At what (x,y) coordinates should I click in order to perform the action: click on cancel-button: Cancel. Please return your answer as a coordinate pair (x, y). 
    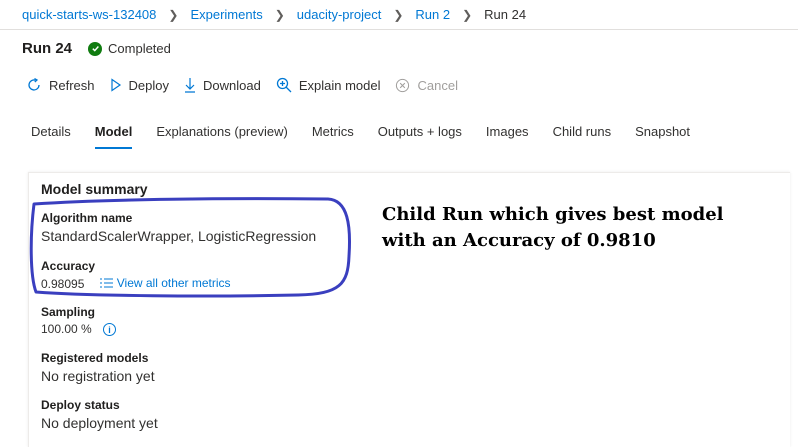
    Looking at the image, I should click on (426, 85).